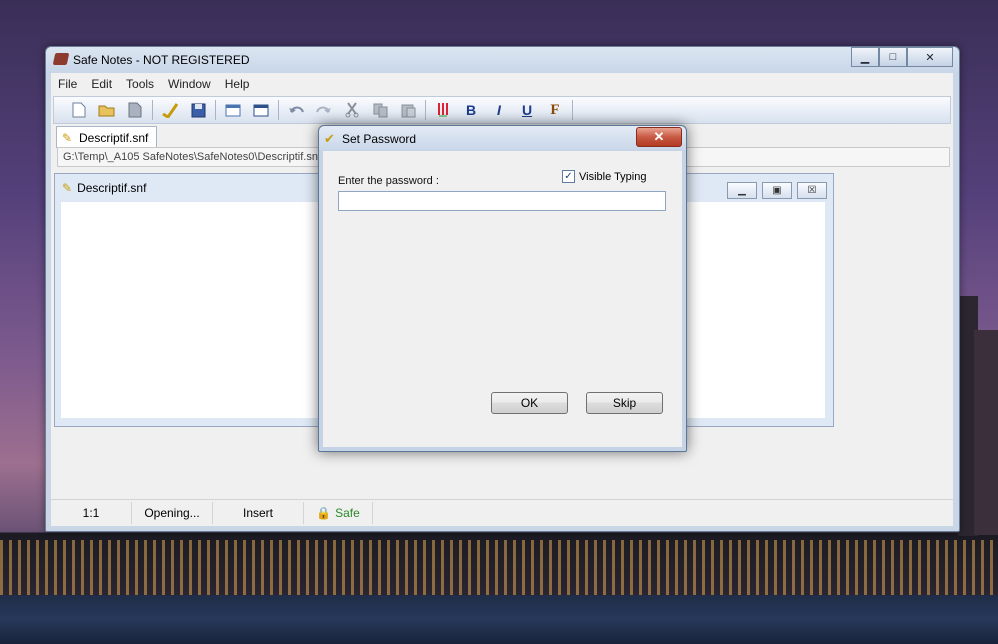 The width and height of the screenshot is (998, 644). I want to click on doc-minimize-button: ▁, so click(742, 190).